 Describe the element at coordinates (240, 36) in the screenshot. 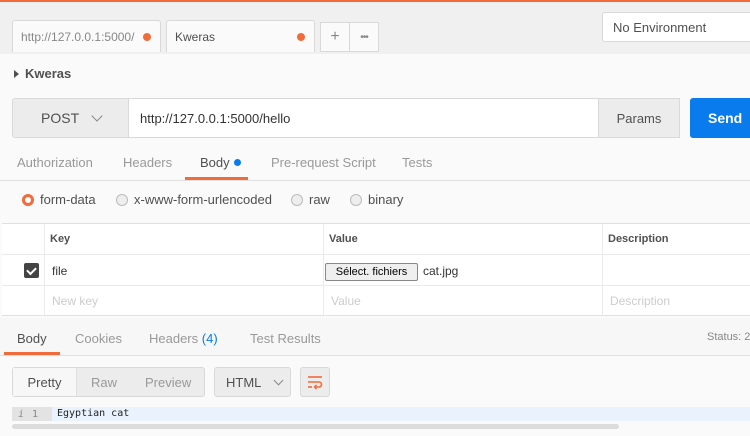

I see `tab-kweras: Kweras` at that location.